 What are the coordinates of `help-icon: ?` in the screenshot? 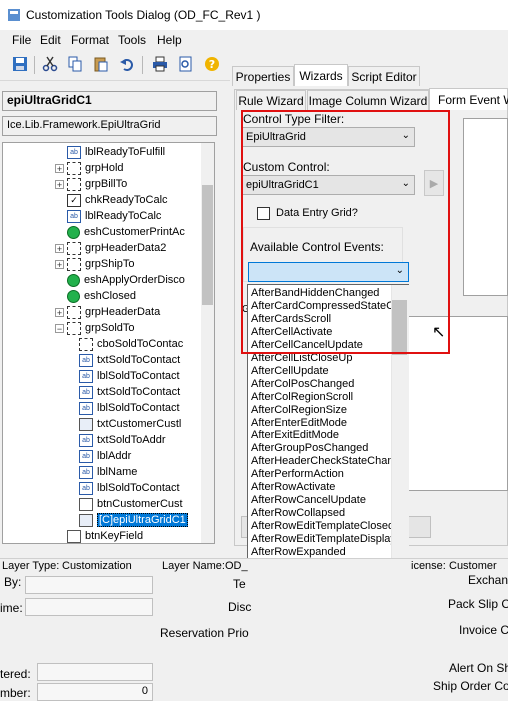 It's located at (212, 64).